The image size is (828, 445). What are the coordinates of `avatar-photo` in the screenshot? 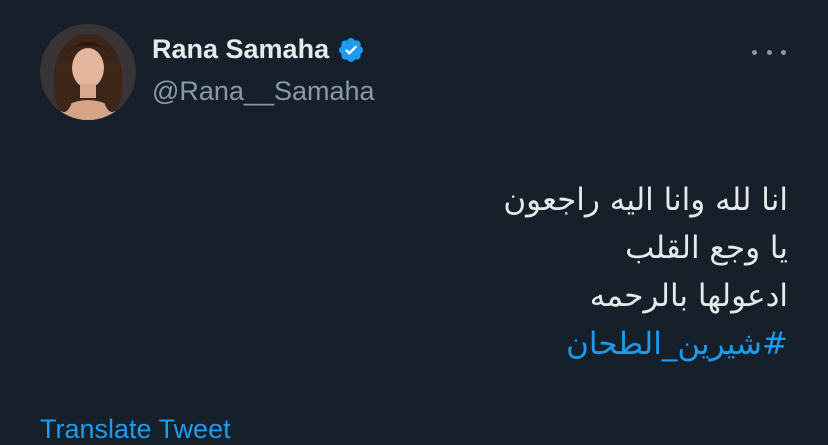 It's located at (88, 72).